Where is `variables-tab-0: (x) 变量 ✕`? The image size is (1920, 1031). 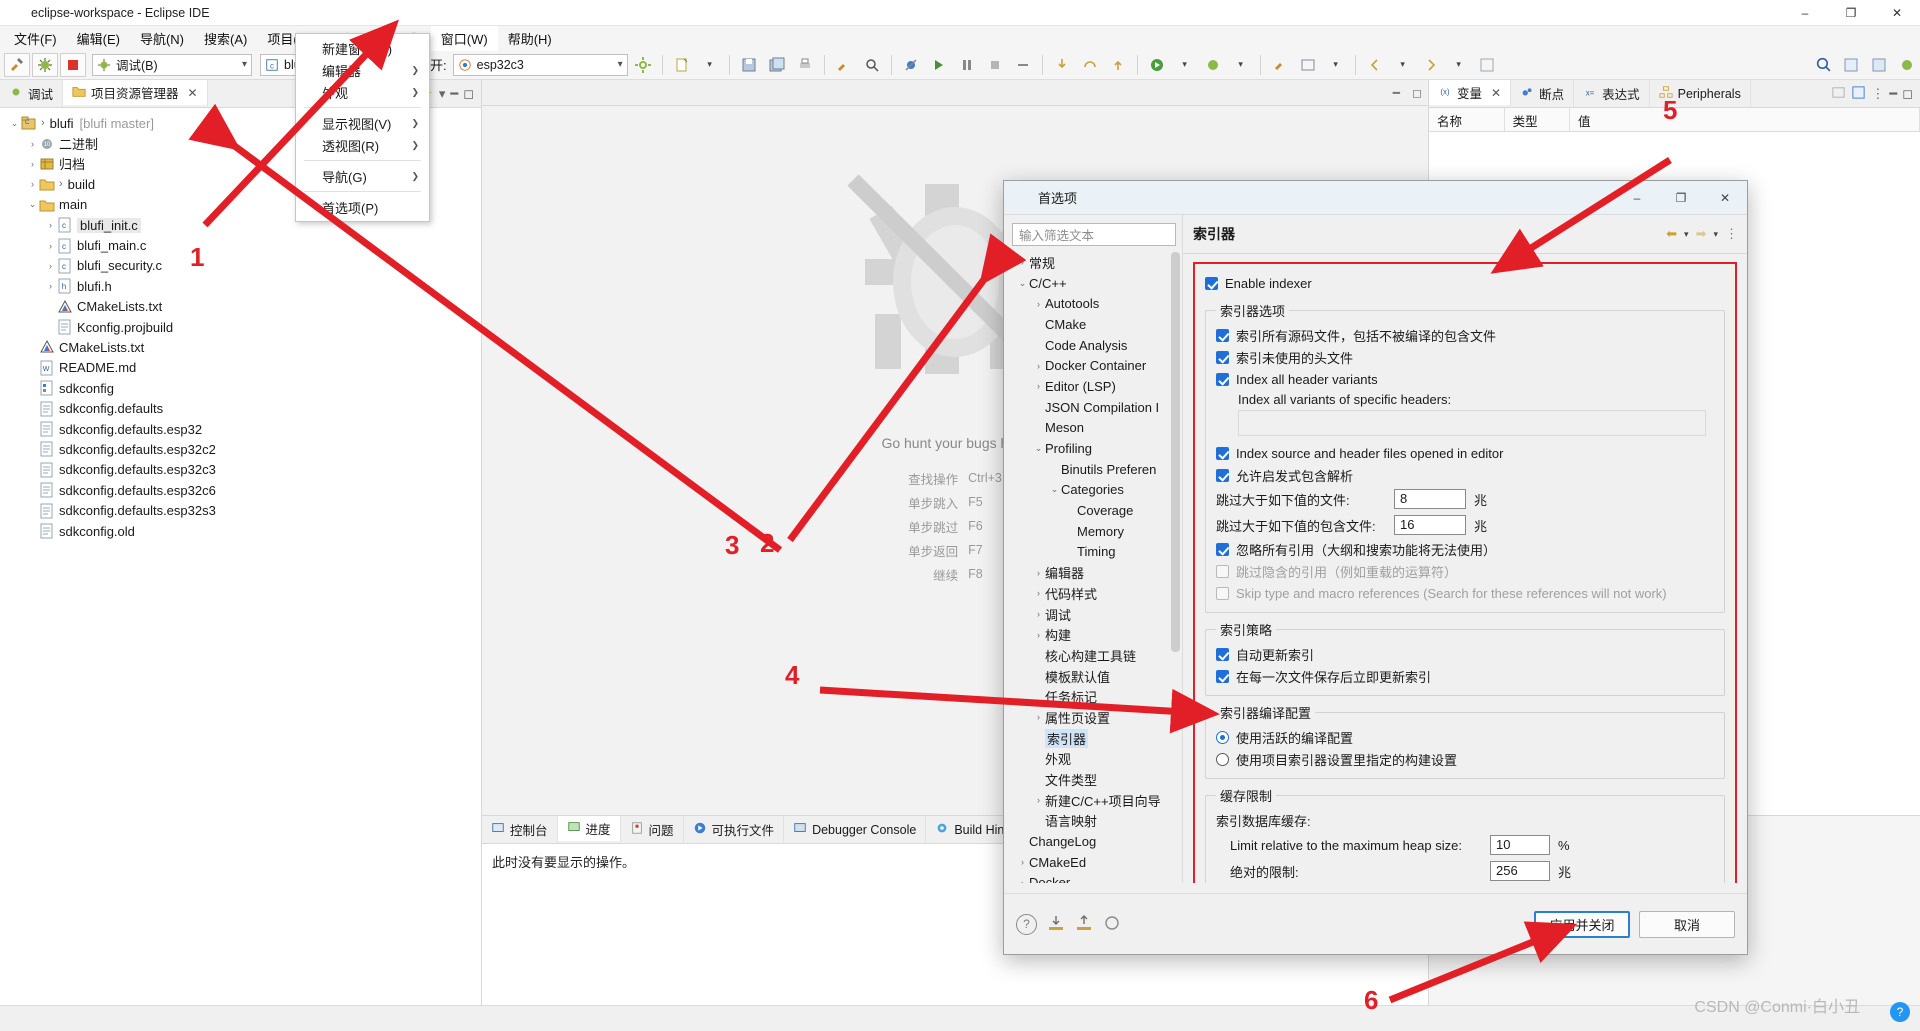 variables-tab-0: (x) 变量 ✕ is located at coordinates (1470, 93).